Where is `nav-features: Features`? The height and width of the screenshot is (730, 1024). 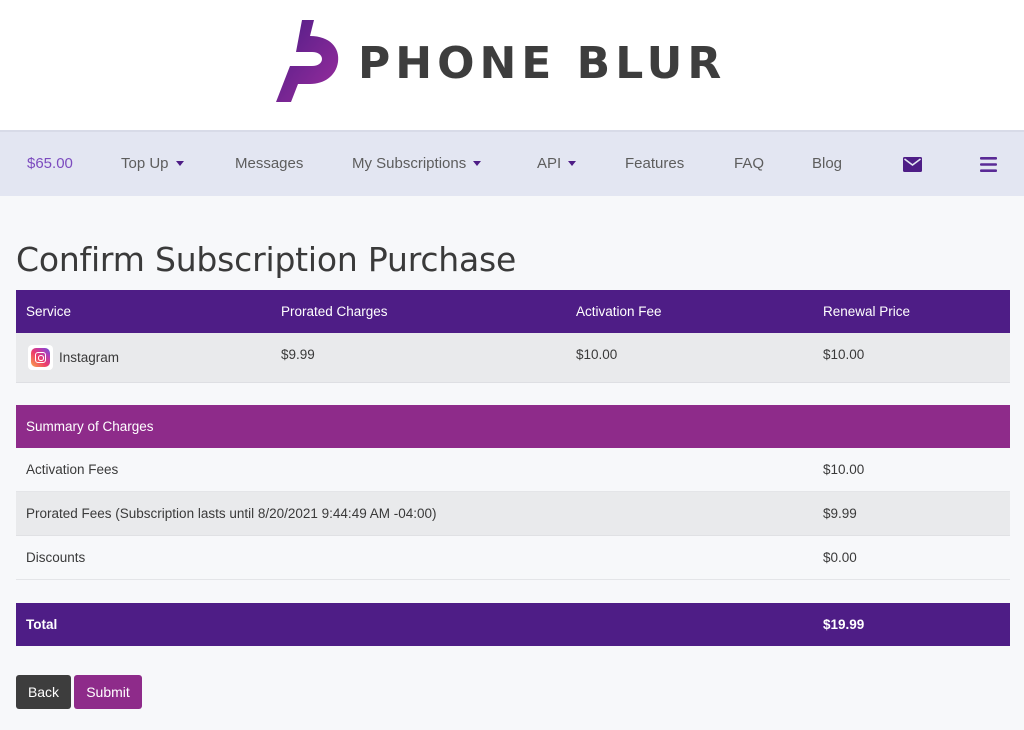 nav-features: Features is located at coordinates (654, 164).